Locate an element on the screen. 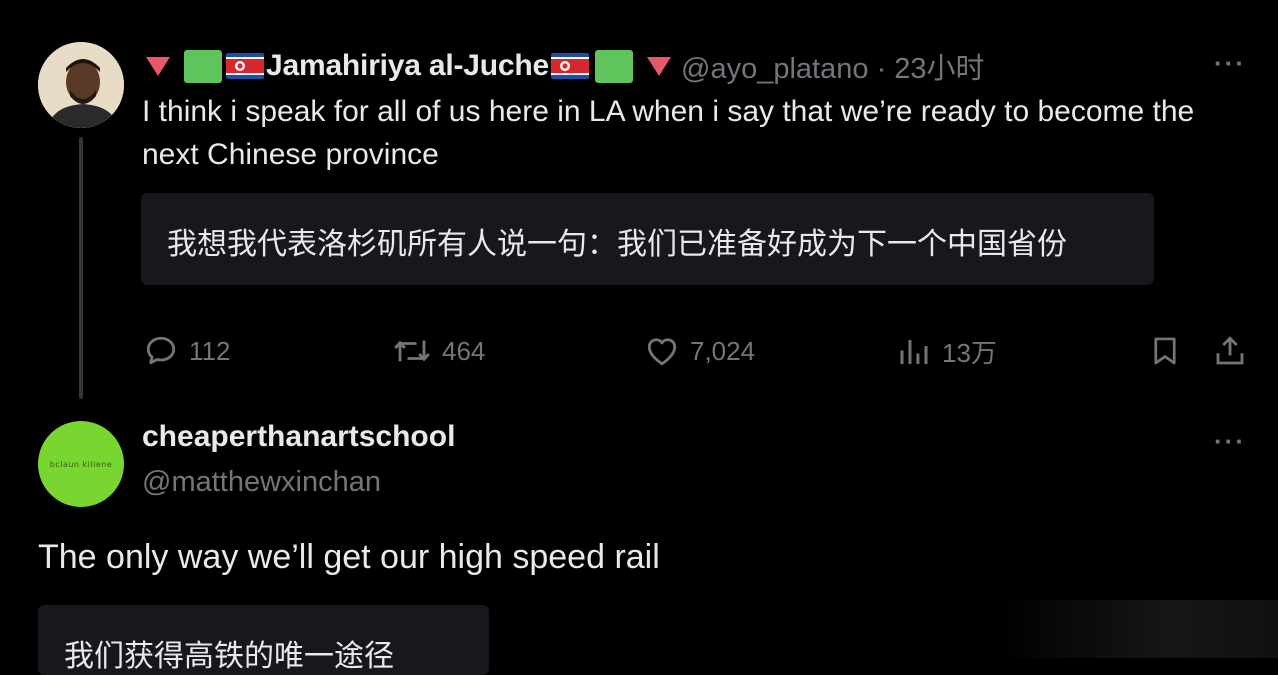  translation-box: 我想我代表洛杉矶所有人说一句：我们已准备好成为下一个中国省份 is located at coordinates (647, 239).